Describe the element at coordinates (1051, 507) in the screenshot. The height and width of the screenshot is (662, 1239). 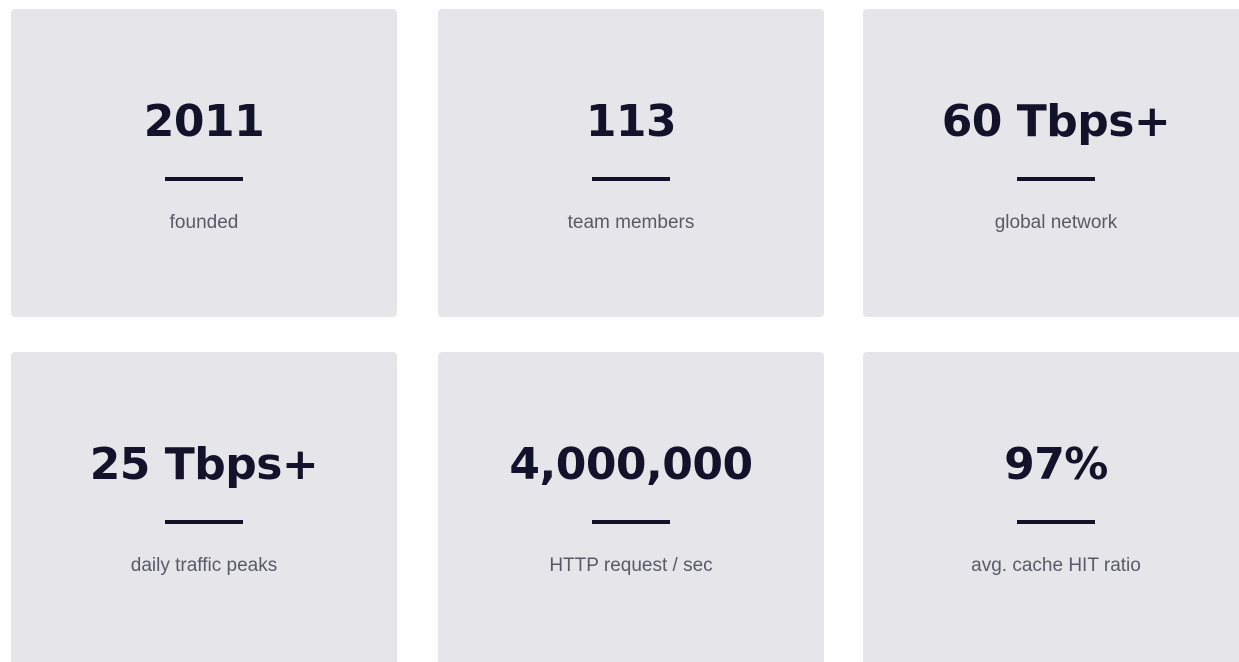
I see `stat-card-cache-hit-ratio: 97% avg. cache HIT ratio` at that location.